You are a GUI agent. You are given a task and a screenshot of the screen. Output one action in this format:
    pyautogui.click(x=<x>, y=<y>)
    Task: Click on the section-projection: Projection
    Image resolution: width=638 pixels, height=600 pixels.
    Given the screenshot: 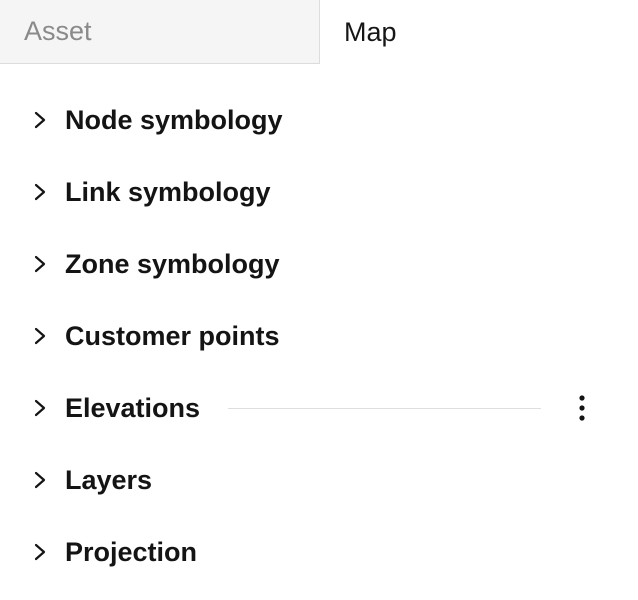 What is the action you would take?
    pyautogui.click(x=319, y=552)
    